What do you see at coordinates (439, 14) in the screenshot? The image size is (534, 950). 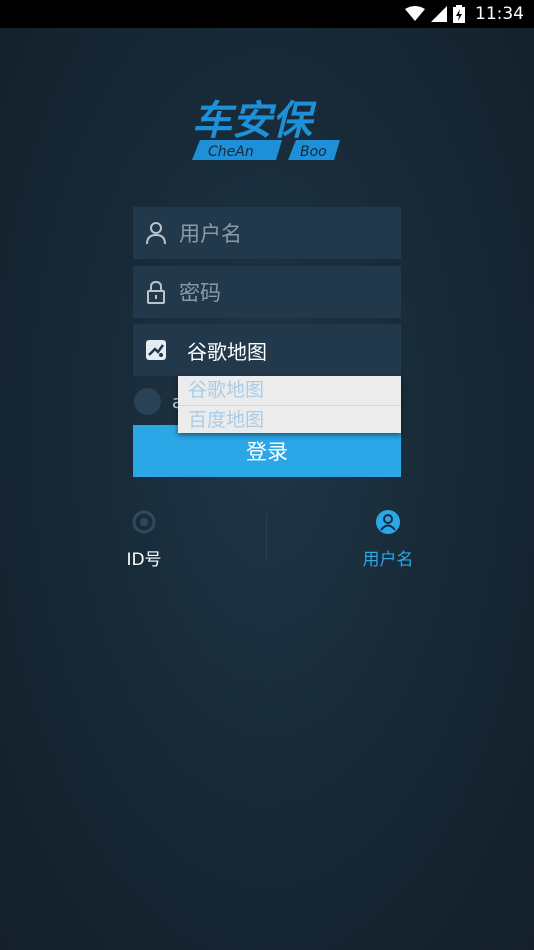 I see `signal-icon` at bounding box center [439, 14].